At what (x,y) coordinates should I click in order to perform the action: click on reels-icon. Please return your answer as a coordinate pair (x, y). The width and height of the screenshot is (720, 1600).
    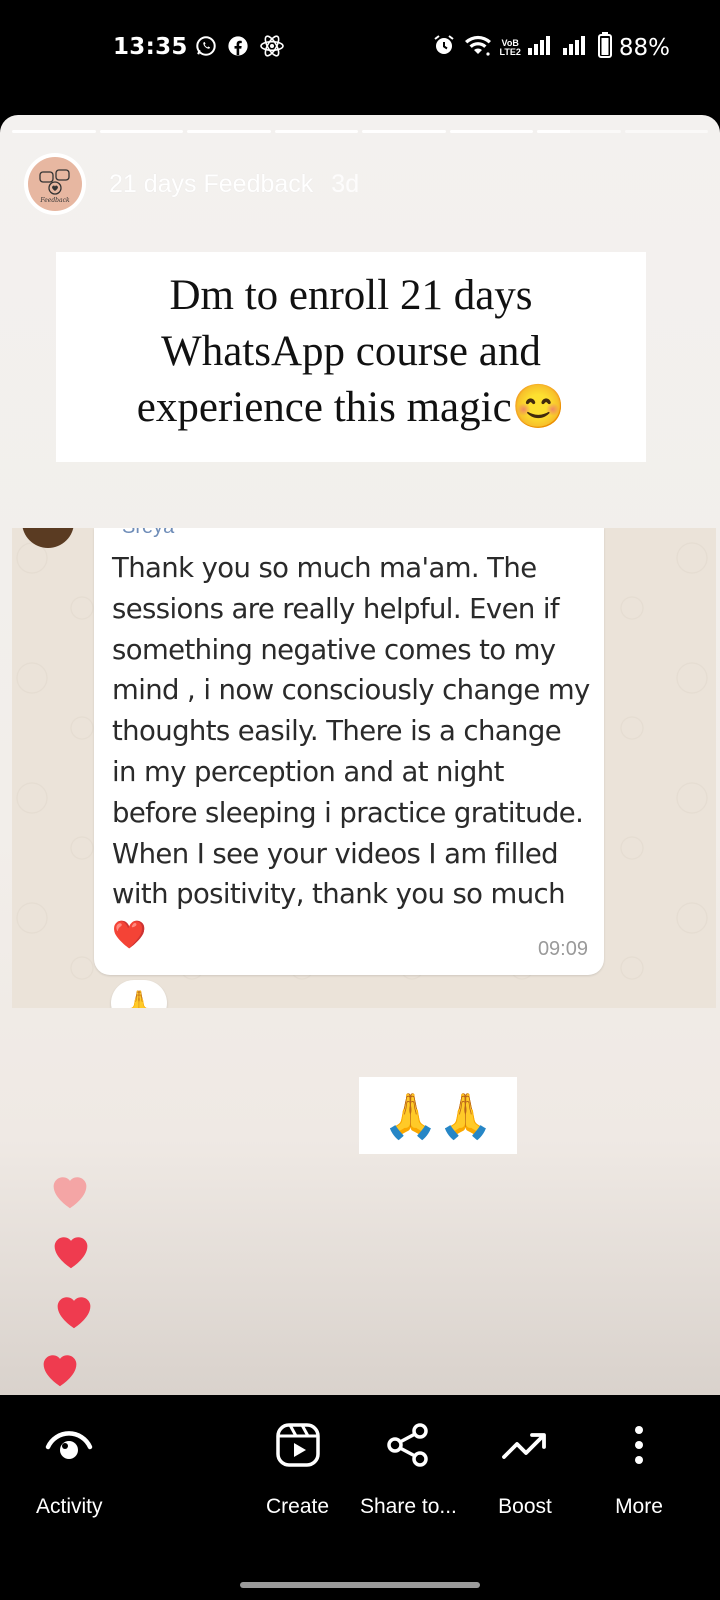
    Looking at the image, I should click on (298, 1445).